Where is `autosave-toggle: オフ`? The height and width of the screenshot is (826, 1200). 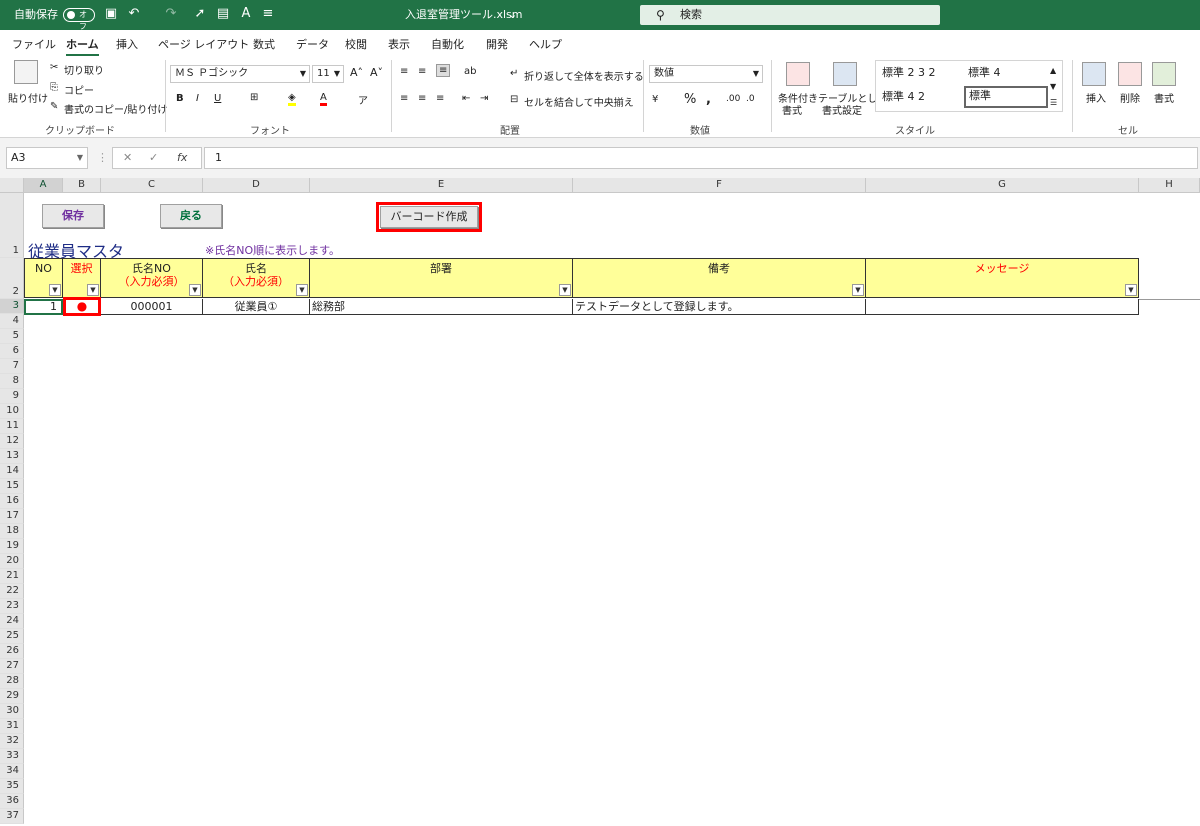
autosave-toggle: オフ is located at coordinates (79, 19).